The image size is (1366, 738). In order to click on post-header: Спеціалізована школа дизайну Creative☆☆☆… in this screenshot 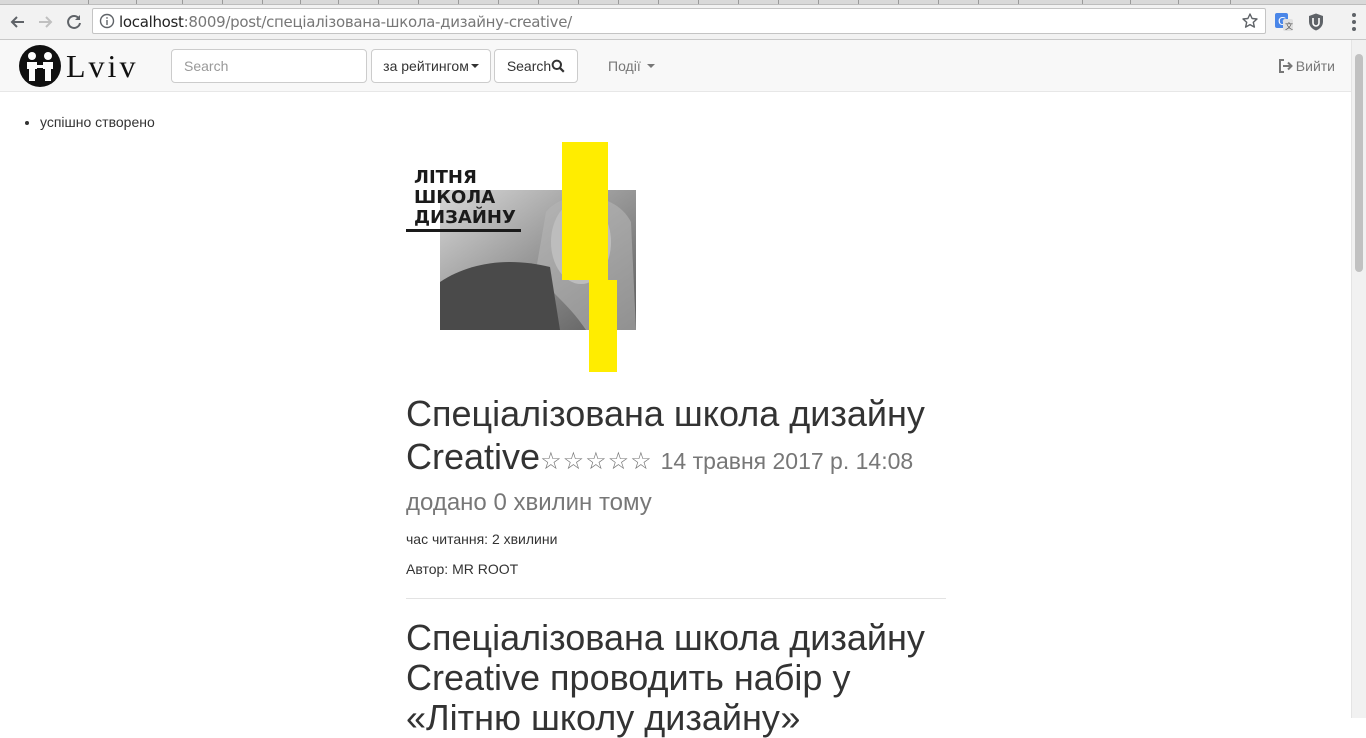, I will do `click(686, 437)`.